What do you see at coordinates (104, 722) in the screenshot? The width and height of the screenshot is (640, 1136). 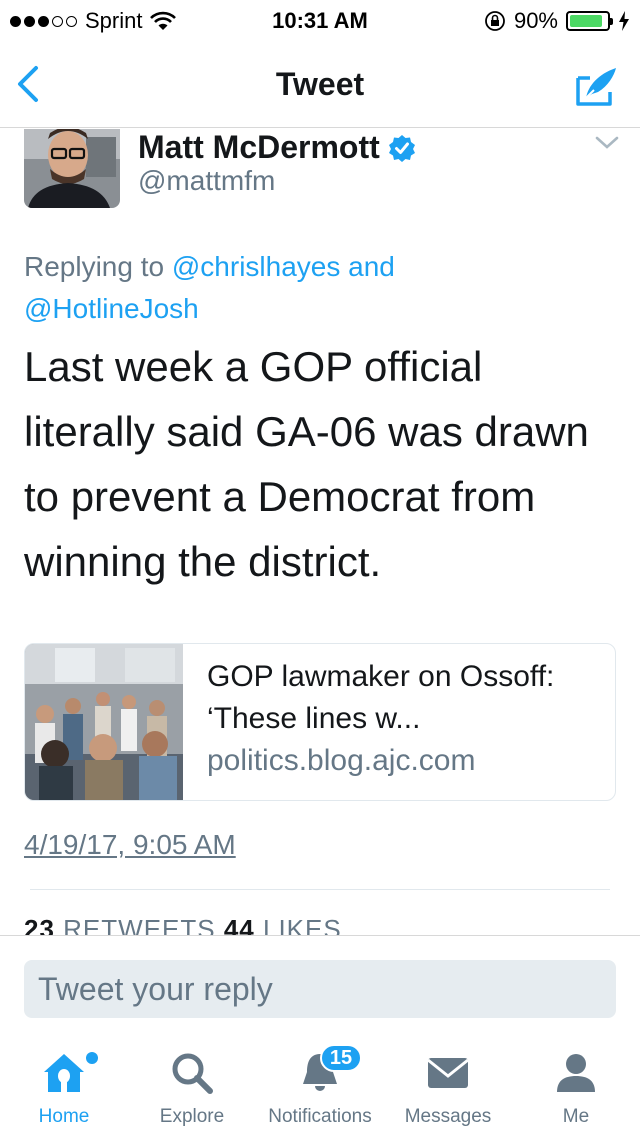 I see `link-card-image` at bounding box center [104, 722].